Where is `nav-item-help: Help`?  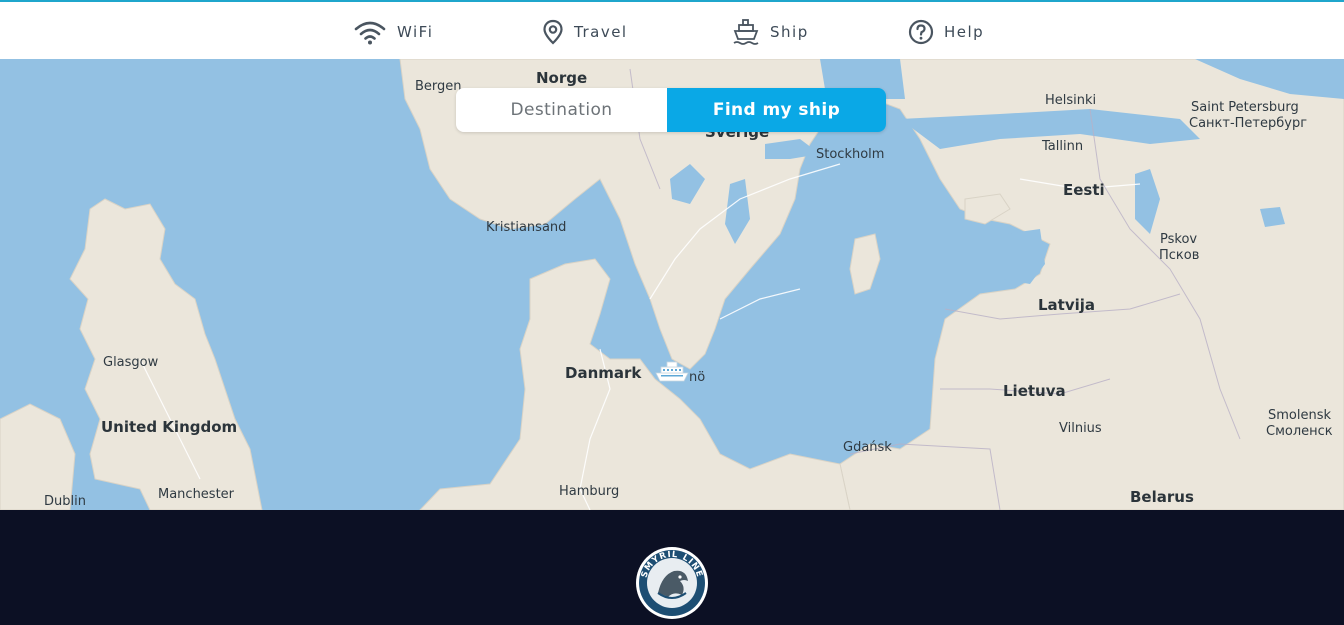 nav-item-help: Help is located at coordinates (946, 32).